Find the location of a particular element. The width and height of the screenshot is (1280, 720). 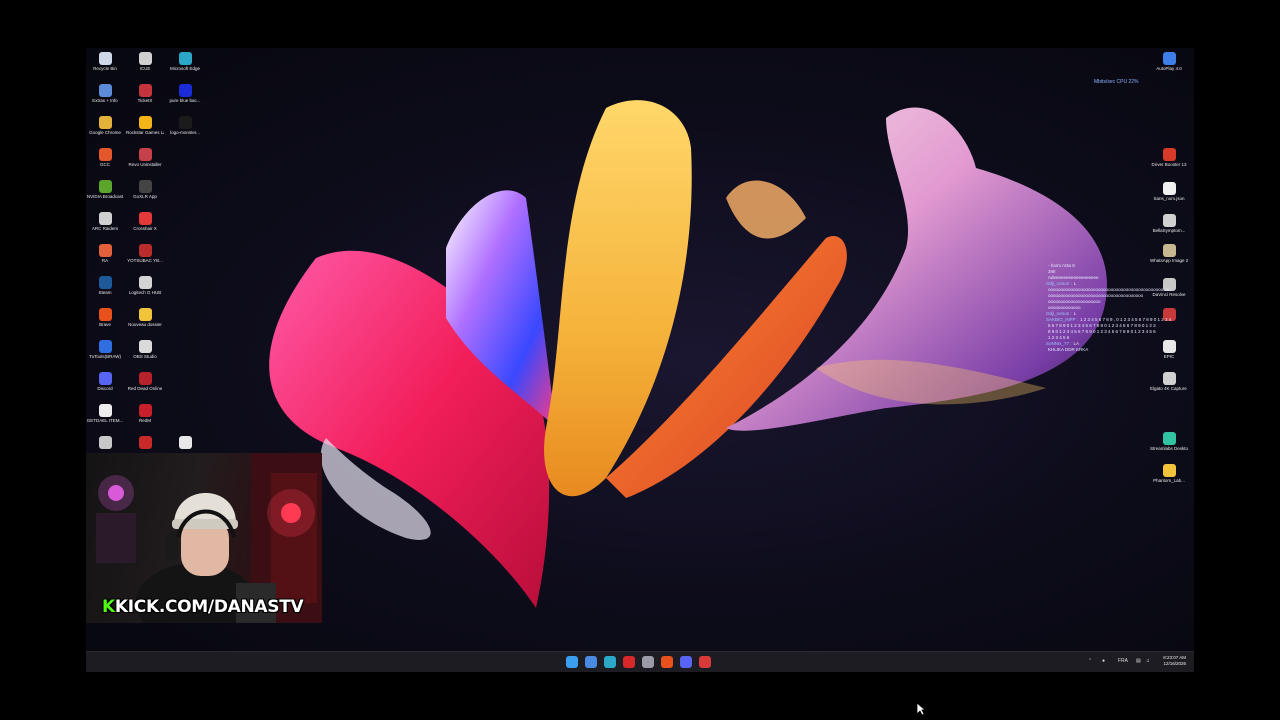

icue-icon is located at coordinates (145, 58).